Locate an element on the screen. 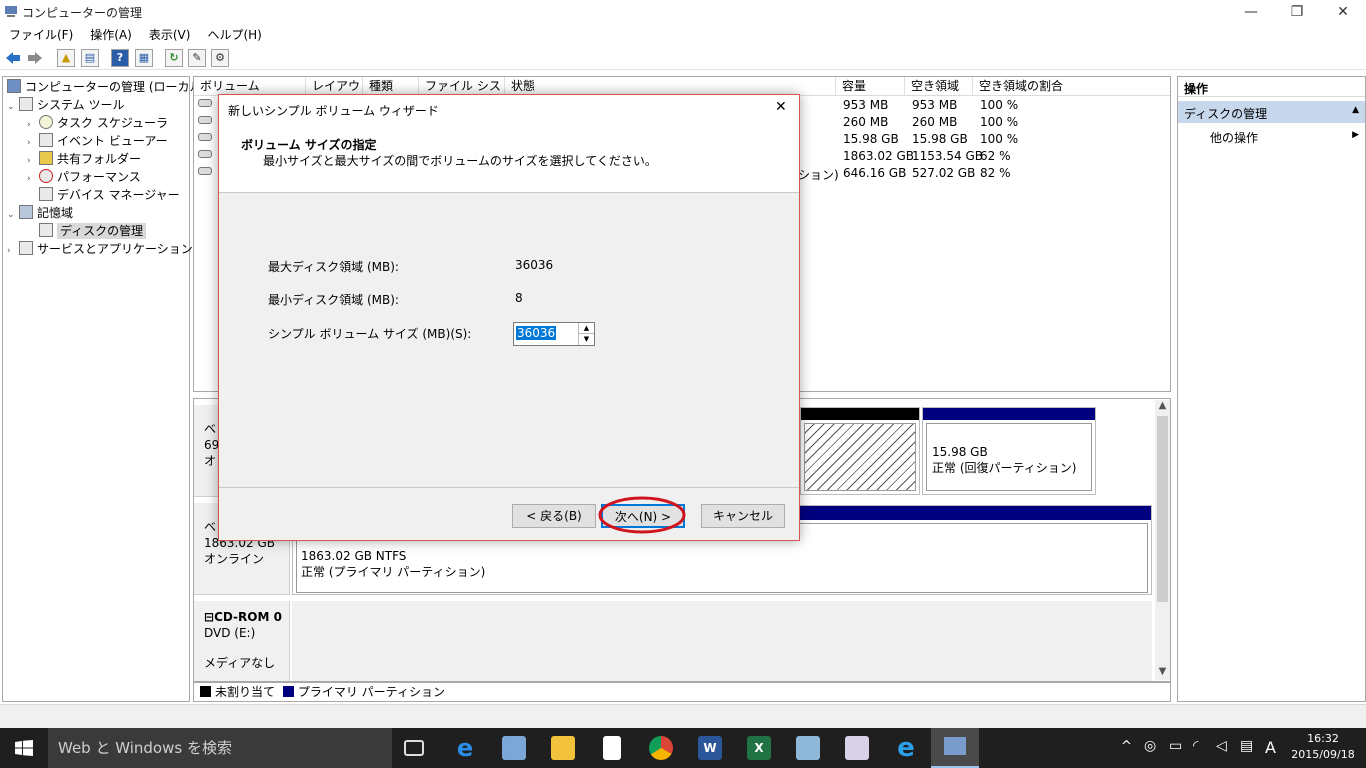 Image resolution: width=1366 pixels, height=768 pixels. action-center-icon: ▤ is located at coordinates (1246, 746).